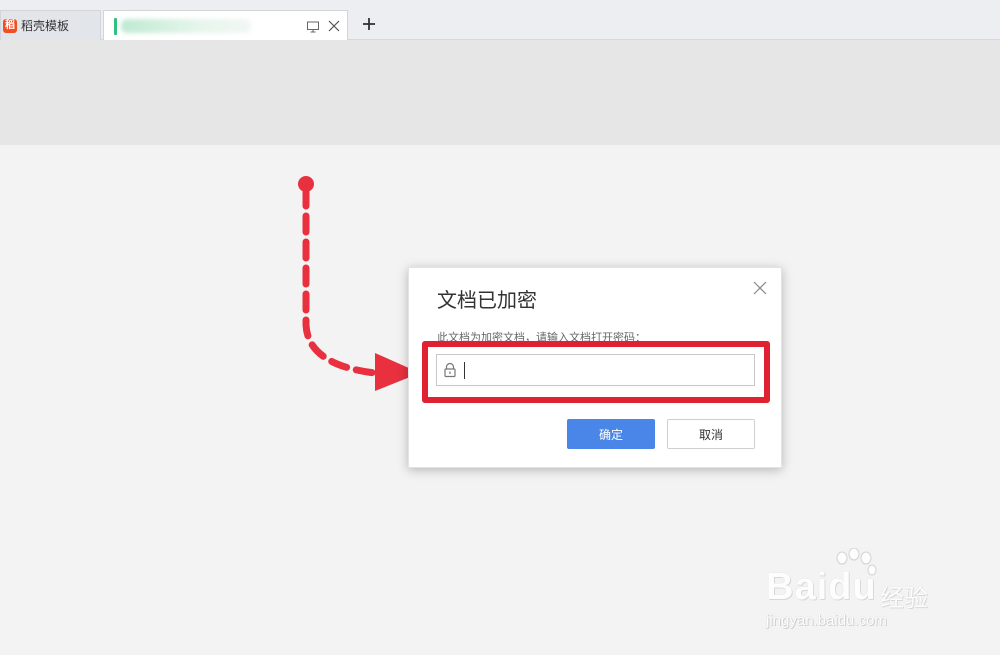 The image size is (1000, 655). Describe the element at coordinates (334, 26) in the screenshot. I see `close-icon` at that location.